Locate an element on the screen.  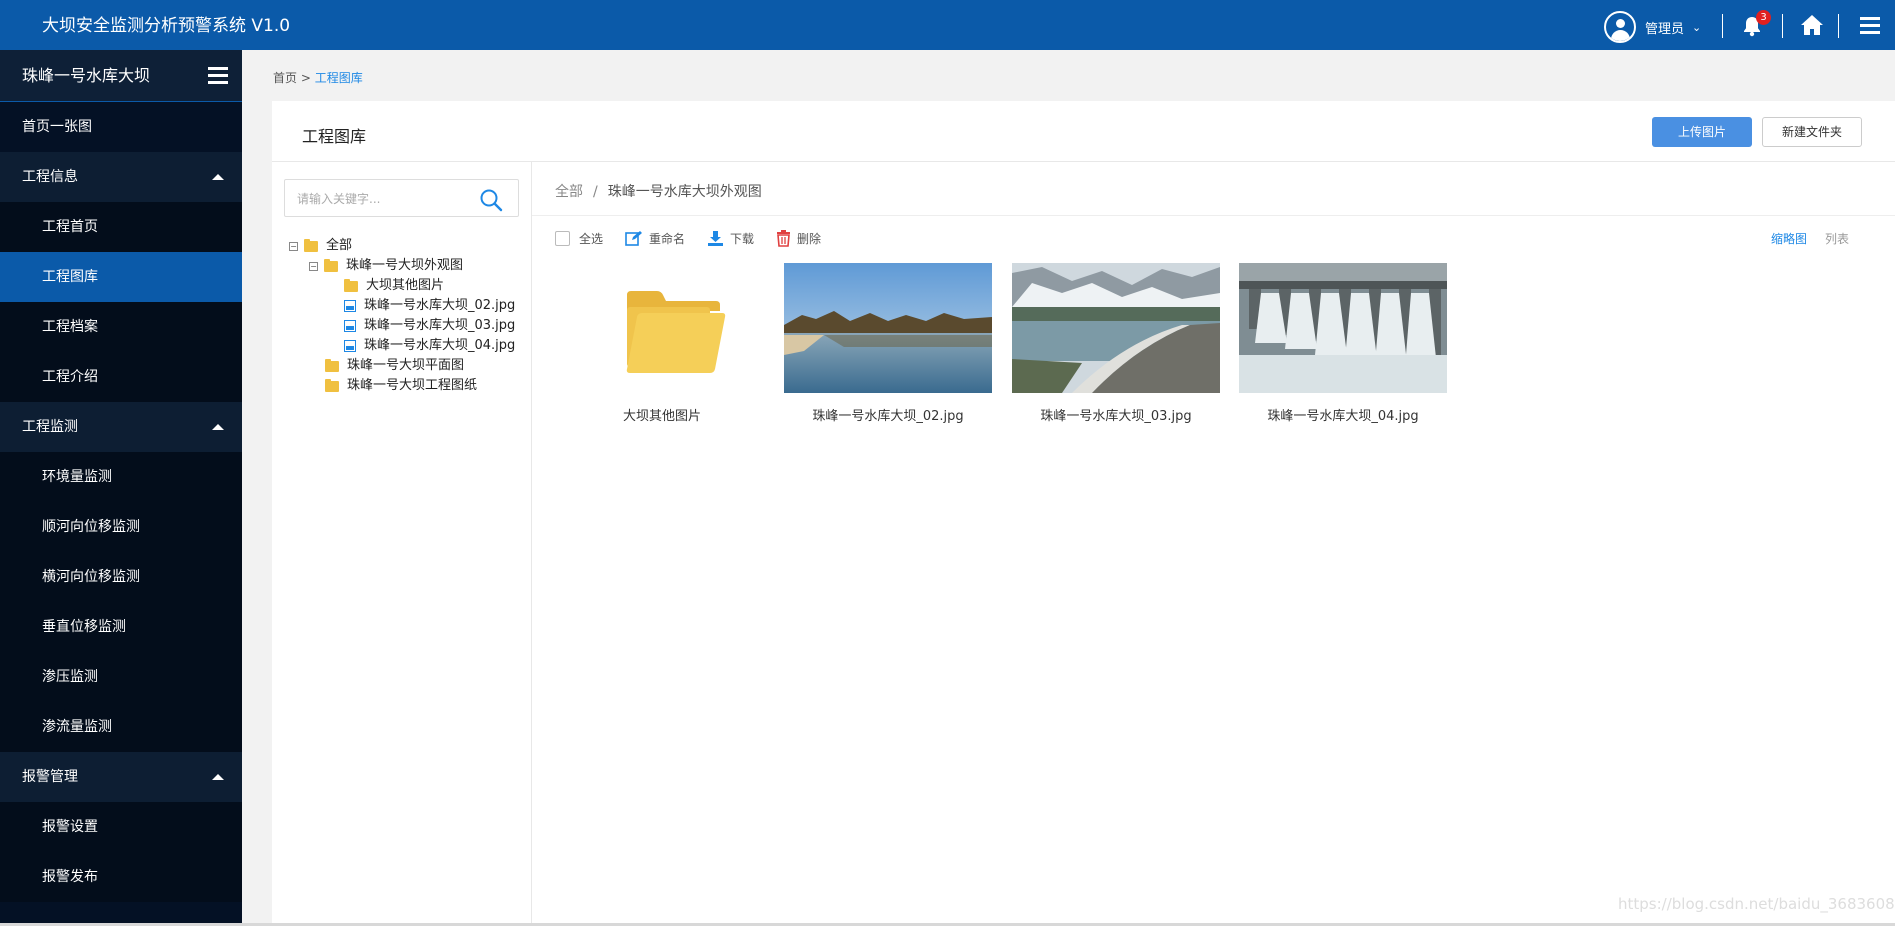
app-title: 大坝安全监测分析预警系统 V1.0 is located at coordinates (166, 26).